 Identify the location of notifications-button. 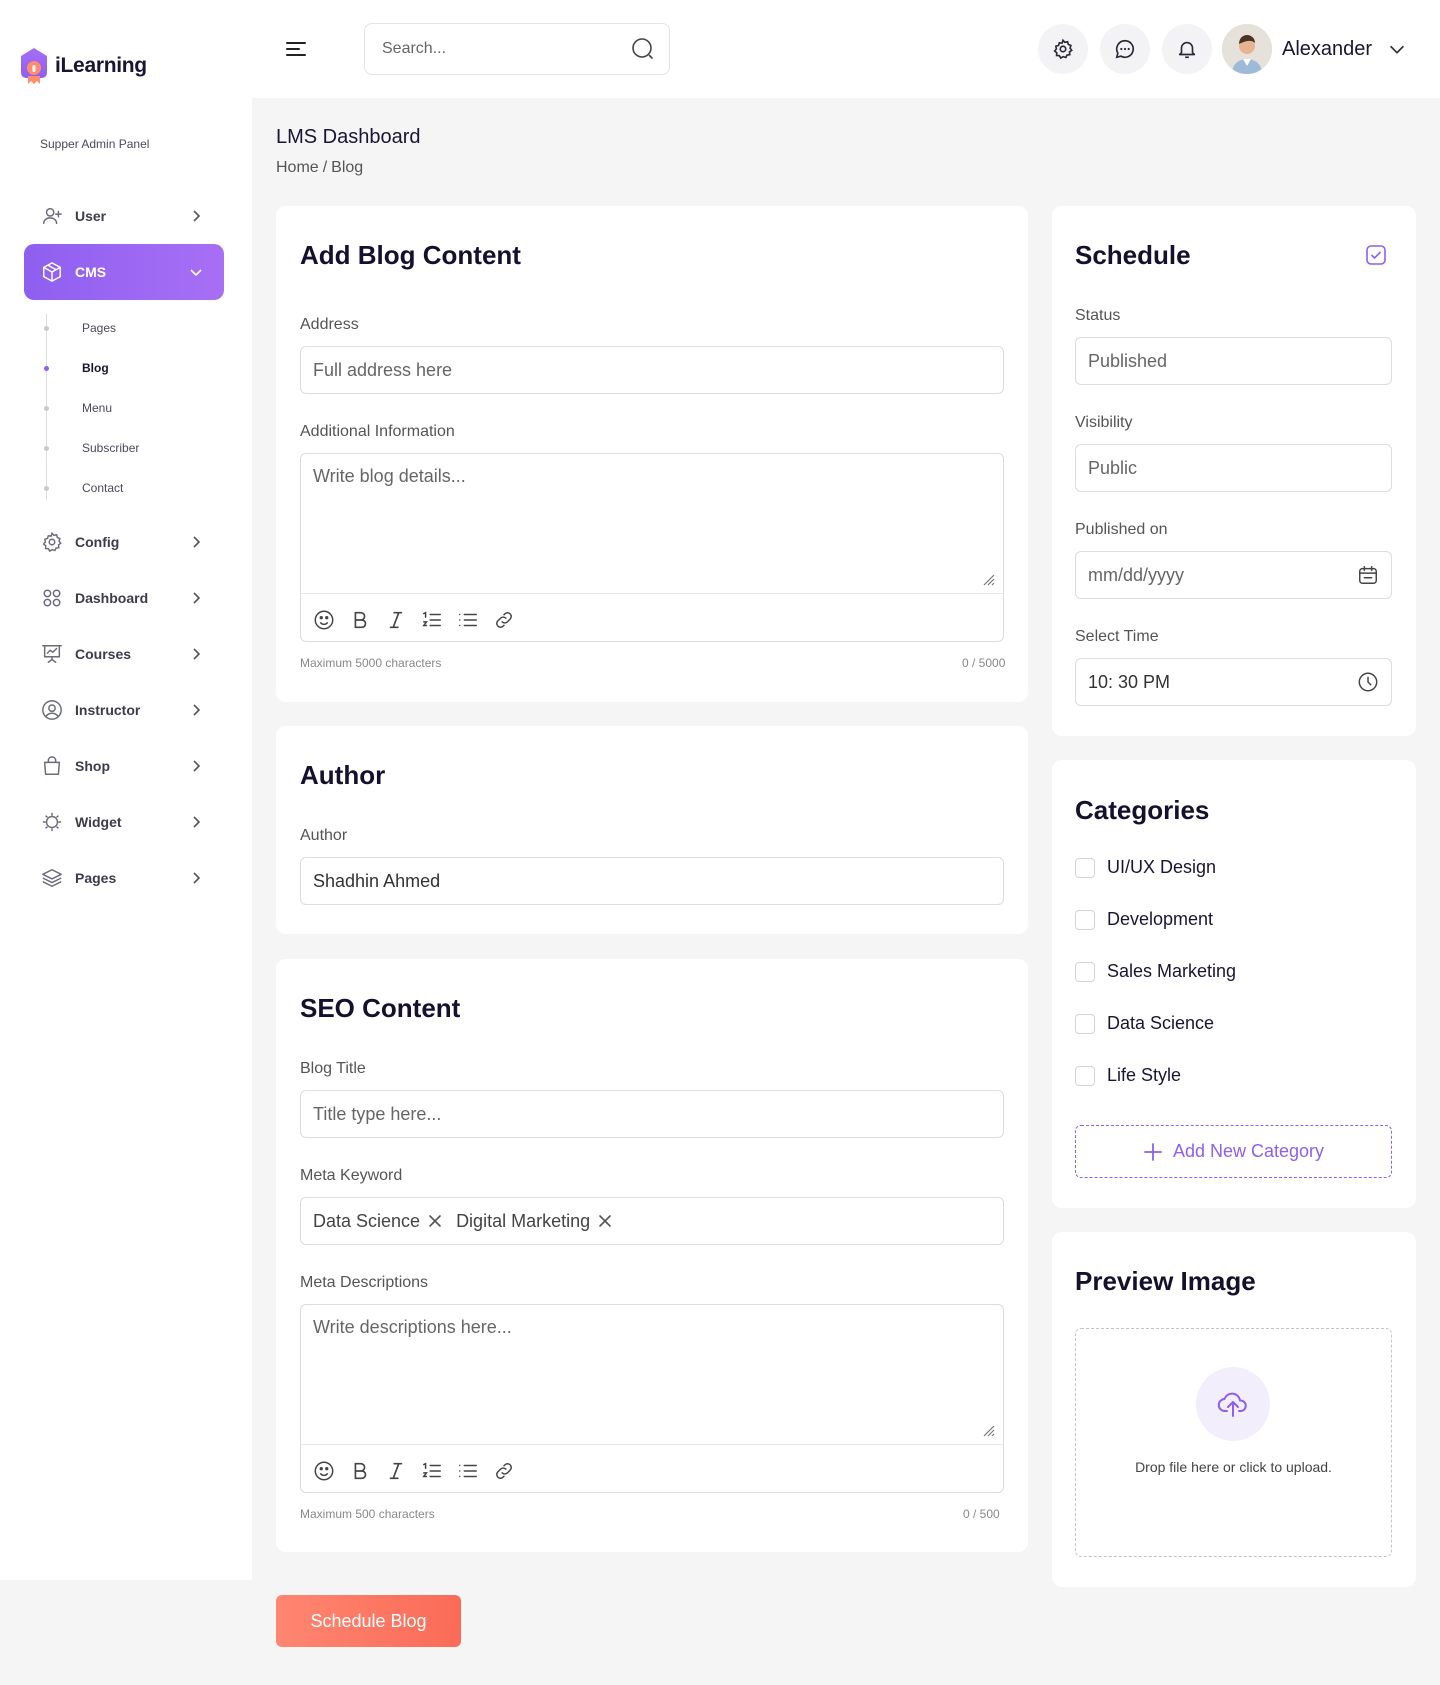
(1187, 49).